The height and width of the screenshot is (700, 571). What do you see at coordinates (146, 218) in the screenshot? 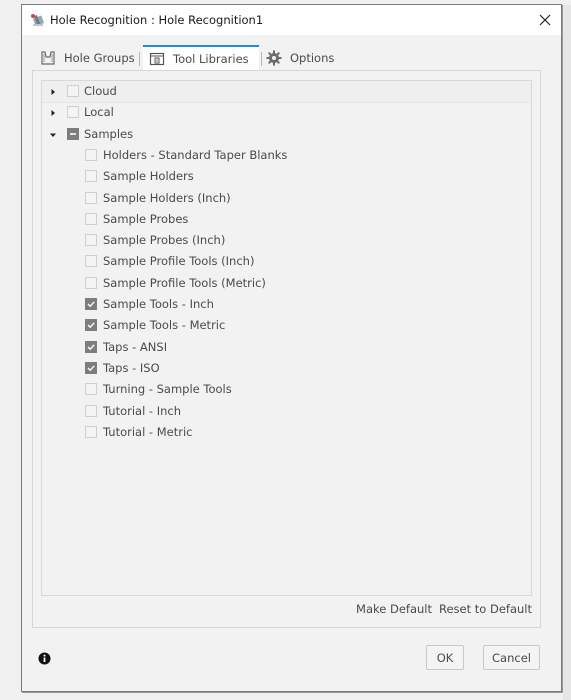
I see `library-label: Sample Probes` at bounding box center [146, 218].